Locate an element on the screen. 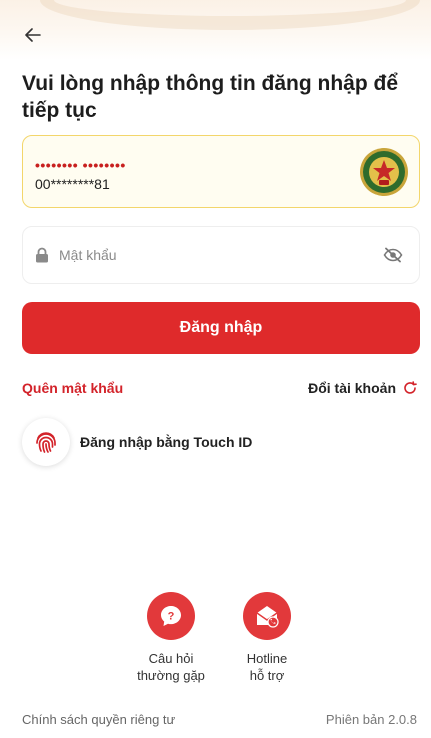  header-decoration is located at coordinates (215, 30).